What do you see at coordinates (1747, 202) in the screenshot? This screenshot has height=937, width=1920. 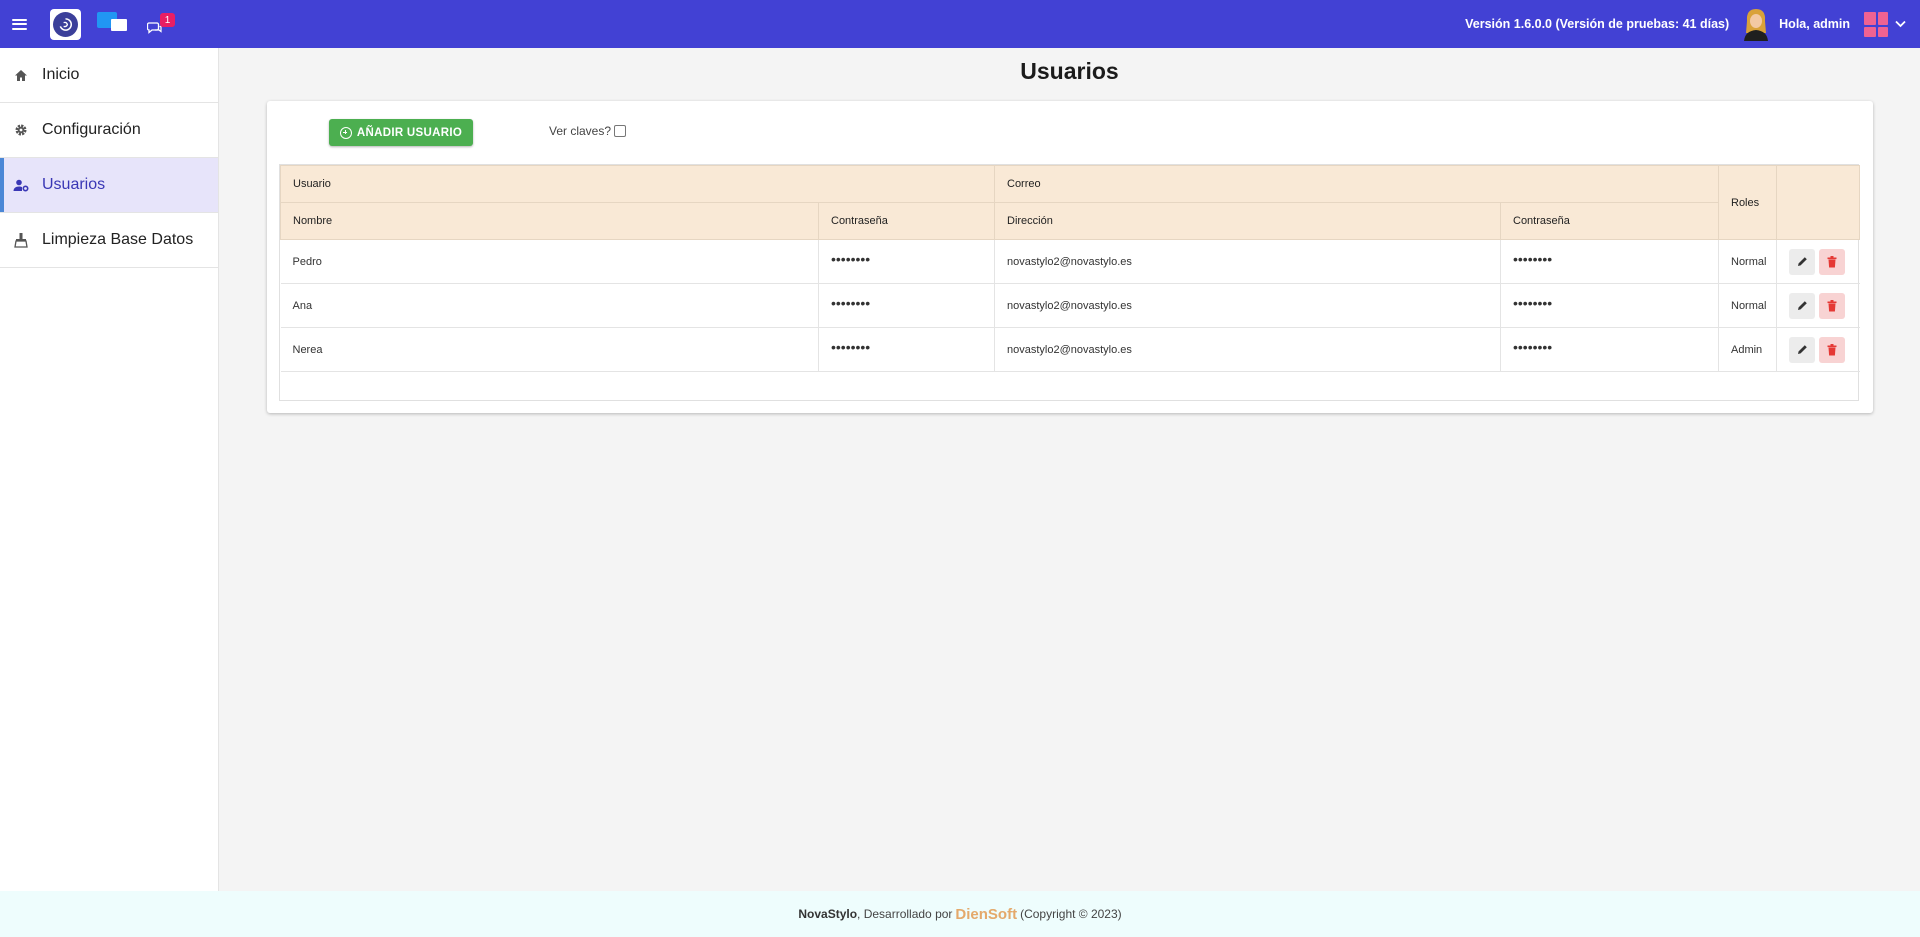 I see `column-header-roles: Roles` at bounding box center [1747, 202].